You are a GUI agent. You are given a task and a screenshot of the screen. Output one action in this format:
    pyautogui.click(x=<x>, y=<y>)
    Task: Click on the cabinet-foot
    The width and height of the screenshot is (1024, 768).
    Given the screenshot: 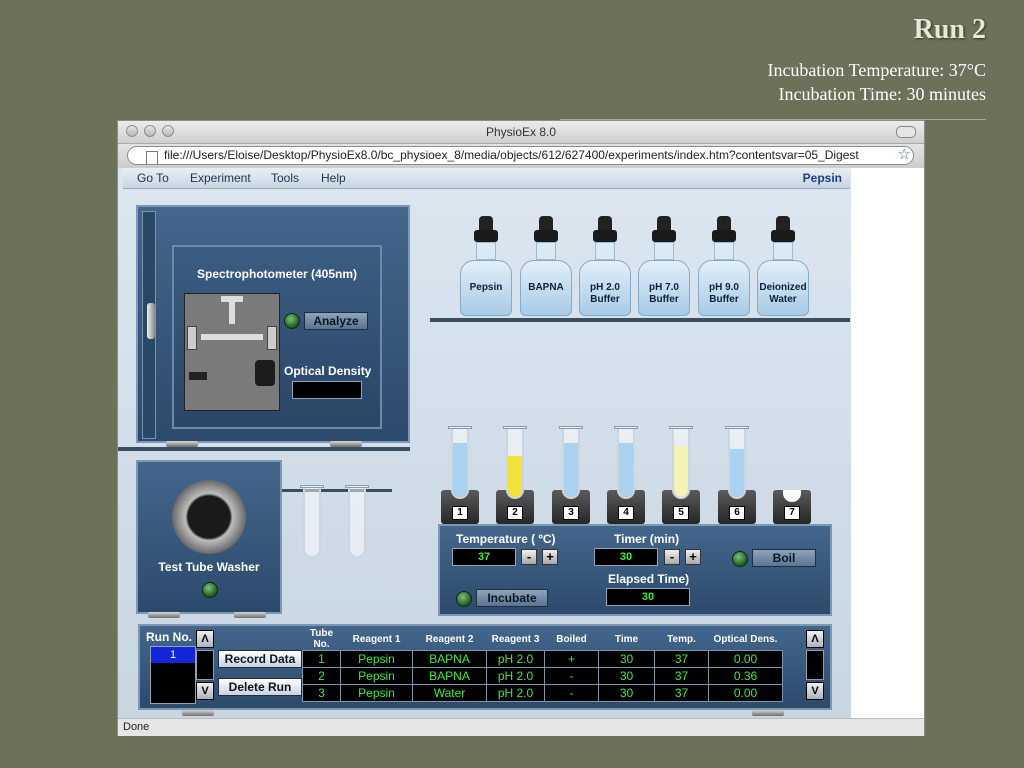 What is the action you would take?
    pyautogui.click(x=346, y=444)
    